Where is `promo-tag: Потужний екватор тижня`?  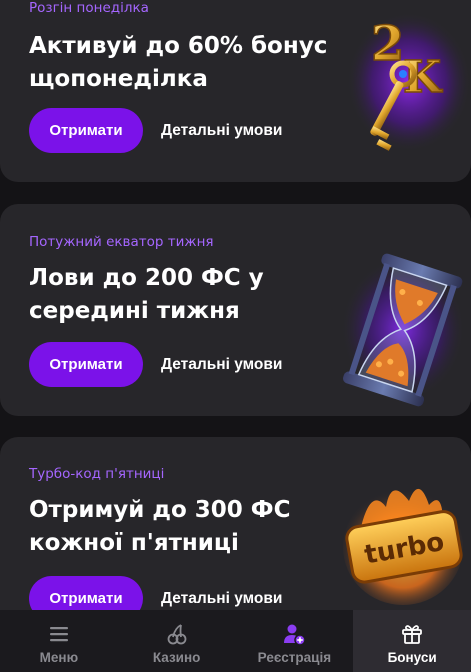
promo-tag: Потужний екватор тижня is located at coordinates (121, 242).